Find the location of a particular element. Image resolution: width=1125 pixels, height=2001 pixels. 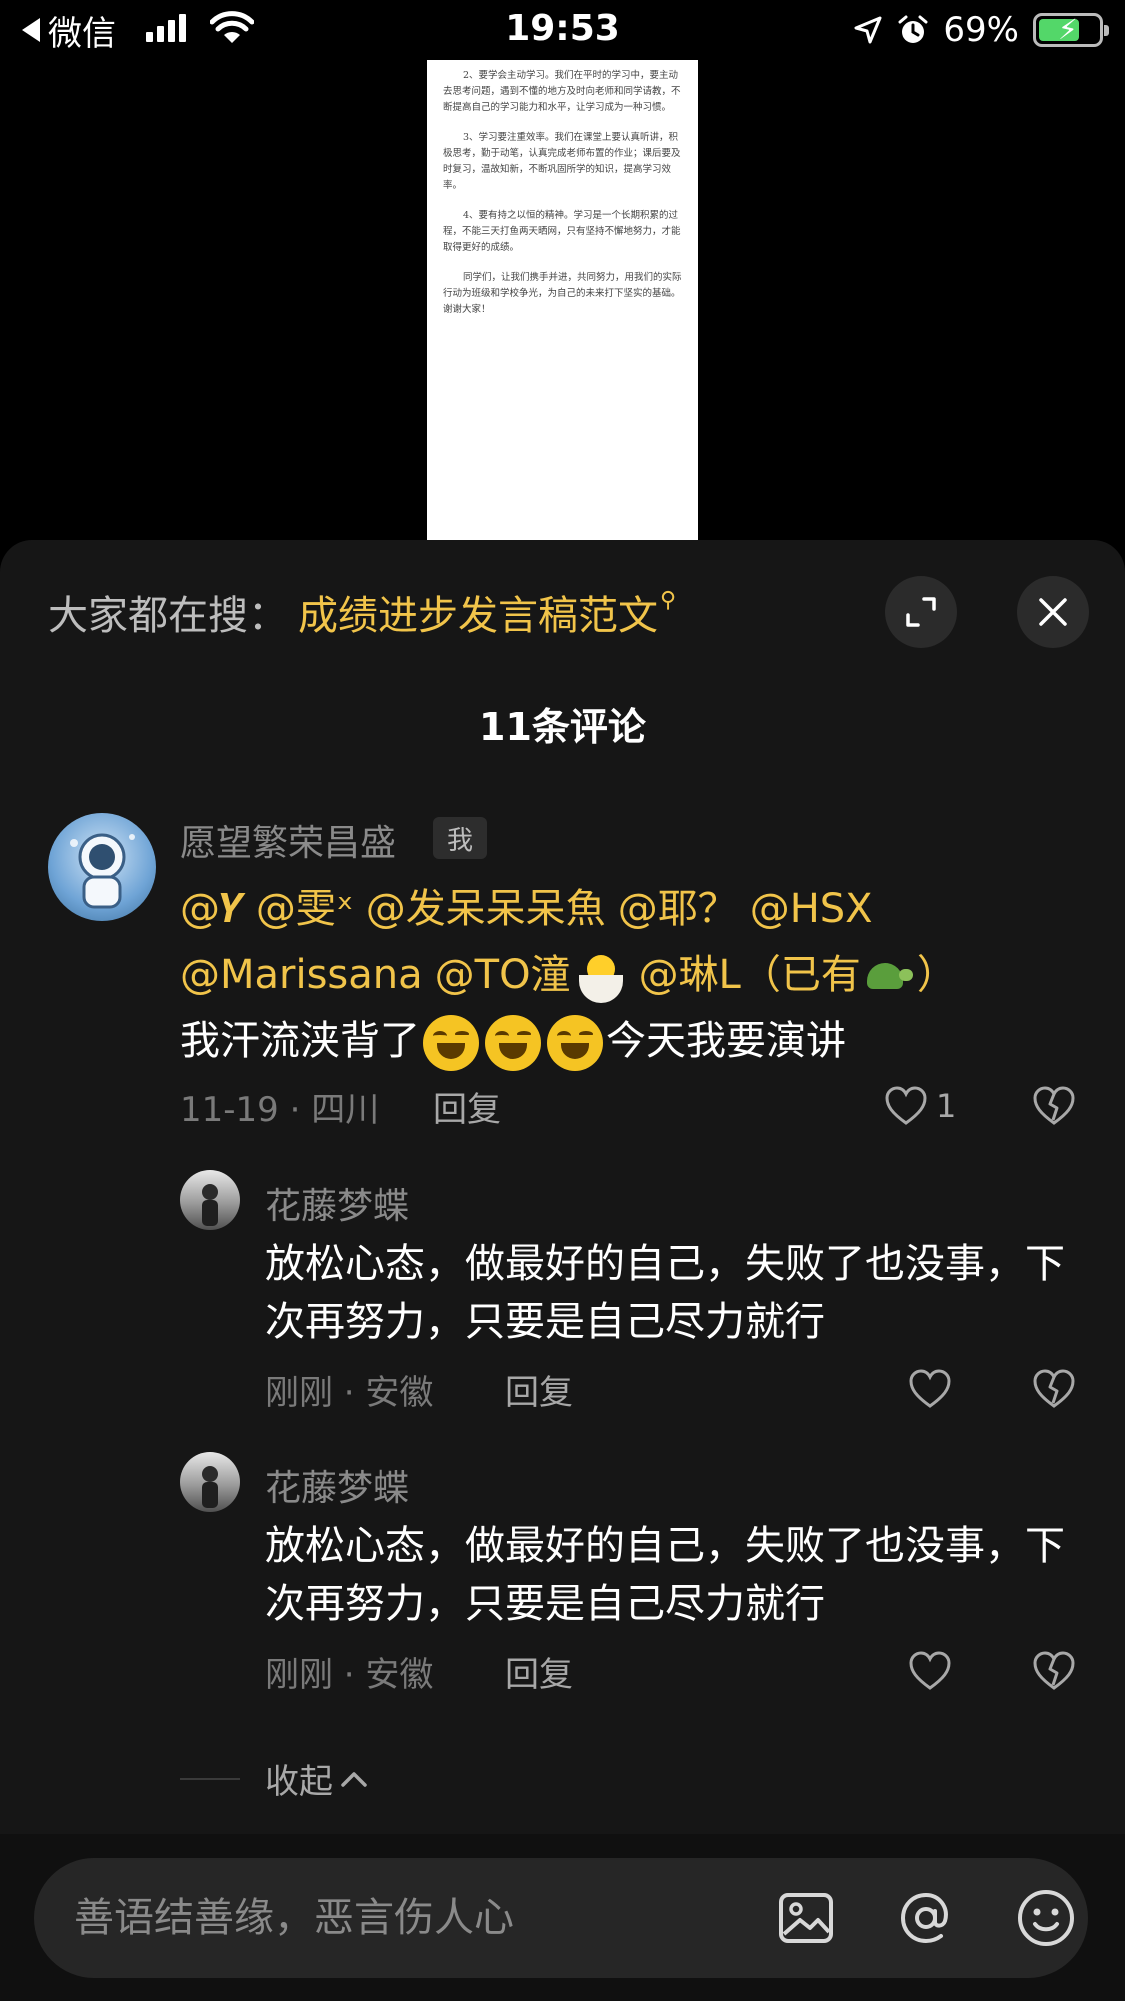

mention-line-1: @𝒀 @雯ˣ @发呆呆呆魚 @耶？ @HSX is located at coordinates (630, 909).